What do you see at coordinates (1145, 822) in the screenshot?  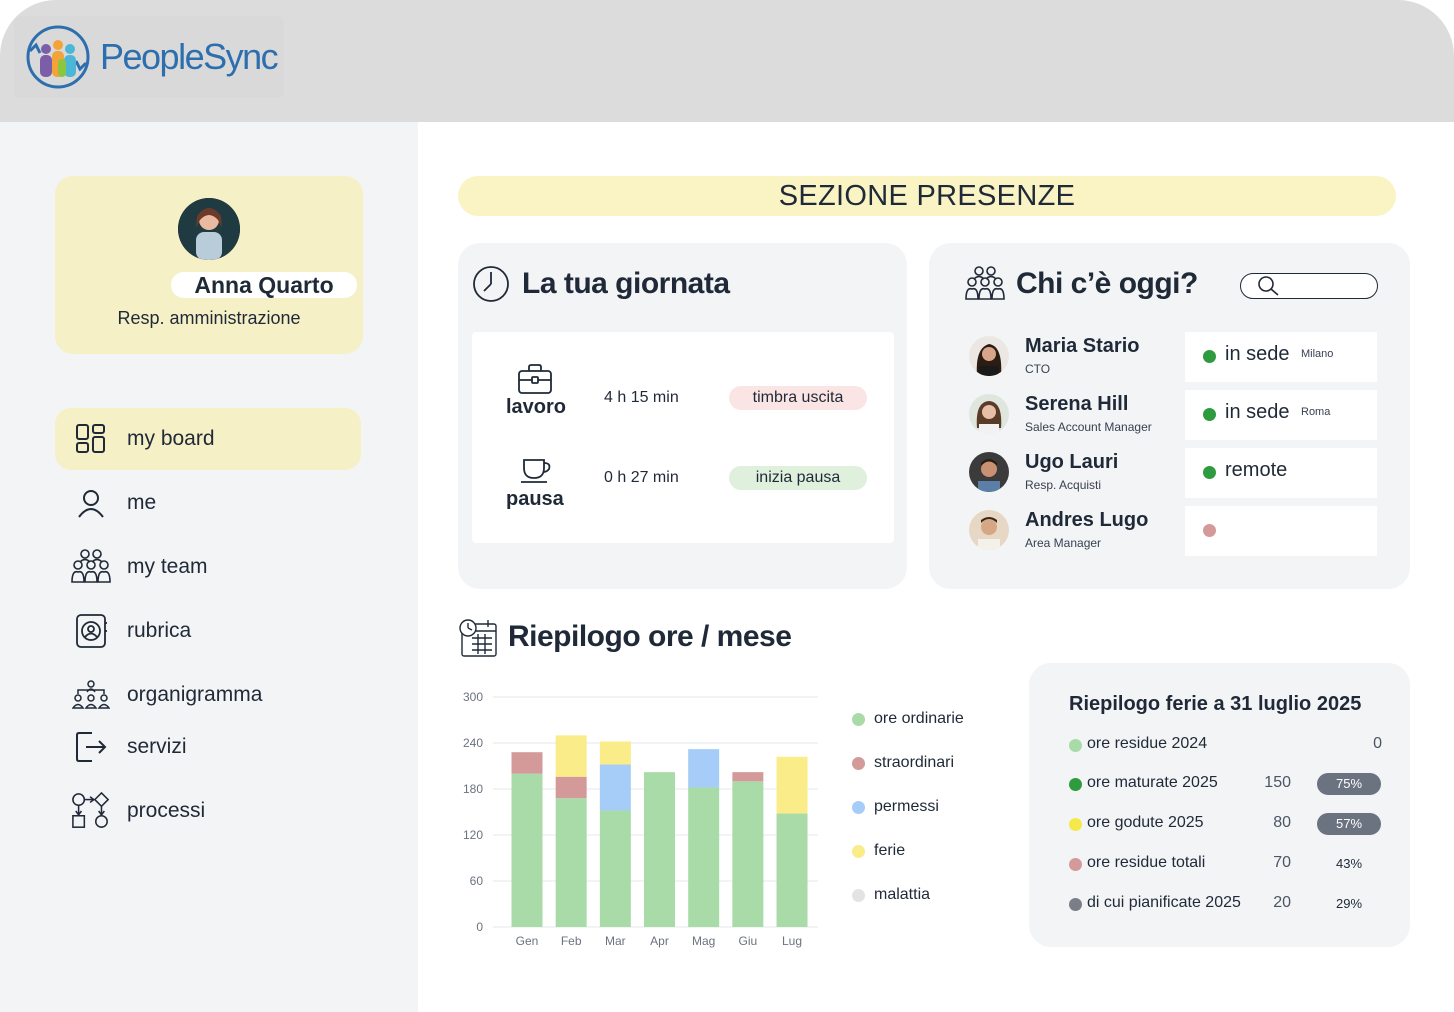 I see `leave-label: ore godute 2025` at bounding box center [1145, 822].